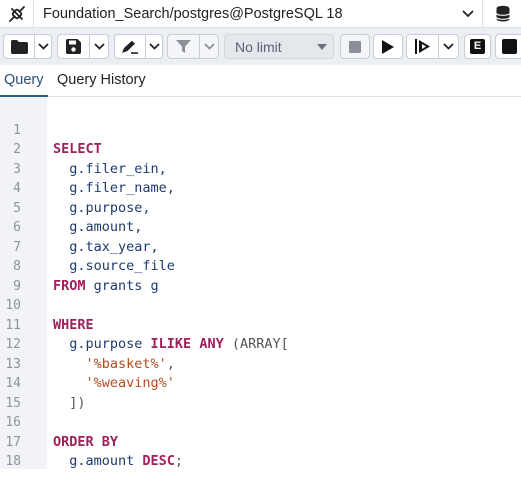  What do you see at coordinates (130, 46) in the screenshot?
I see `pen-icon` at bounding box center [130, 46].